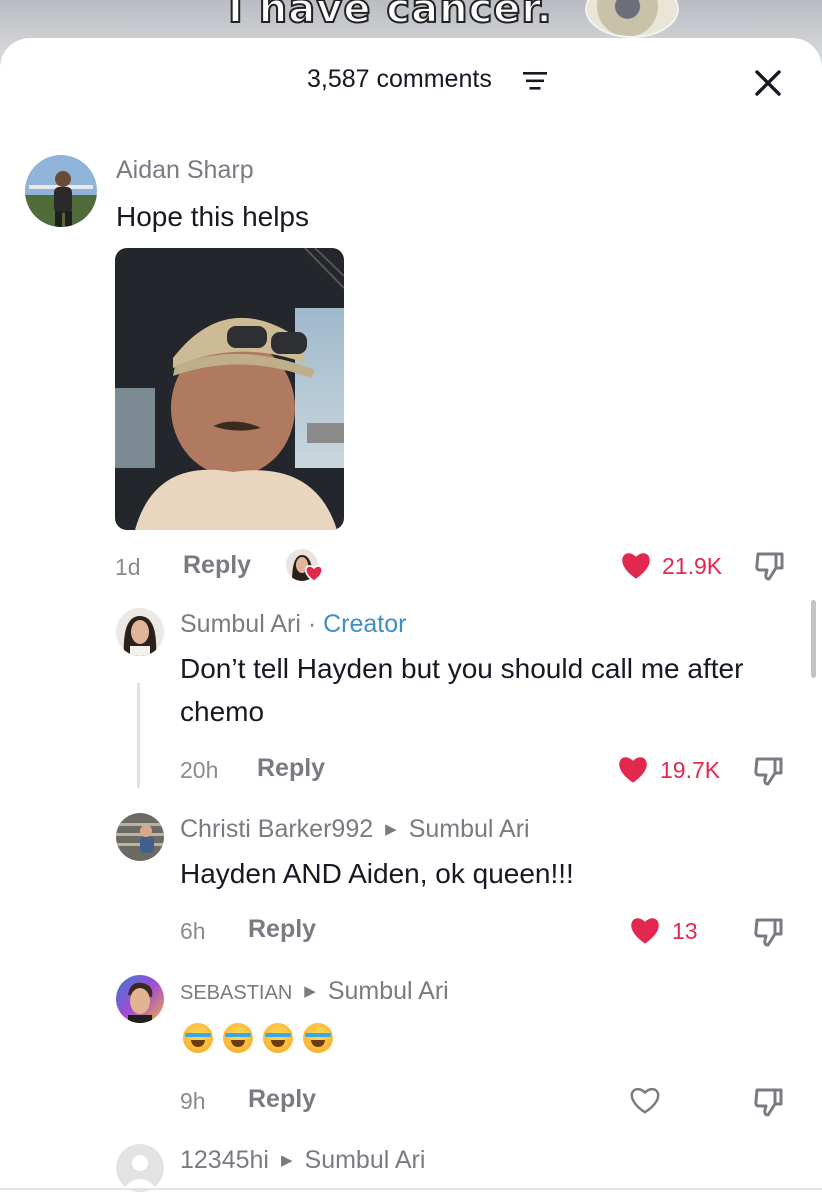 The width and height of the screenshot is (822, 1200). I want to click on close-icon, so click(768, 83).